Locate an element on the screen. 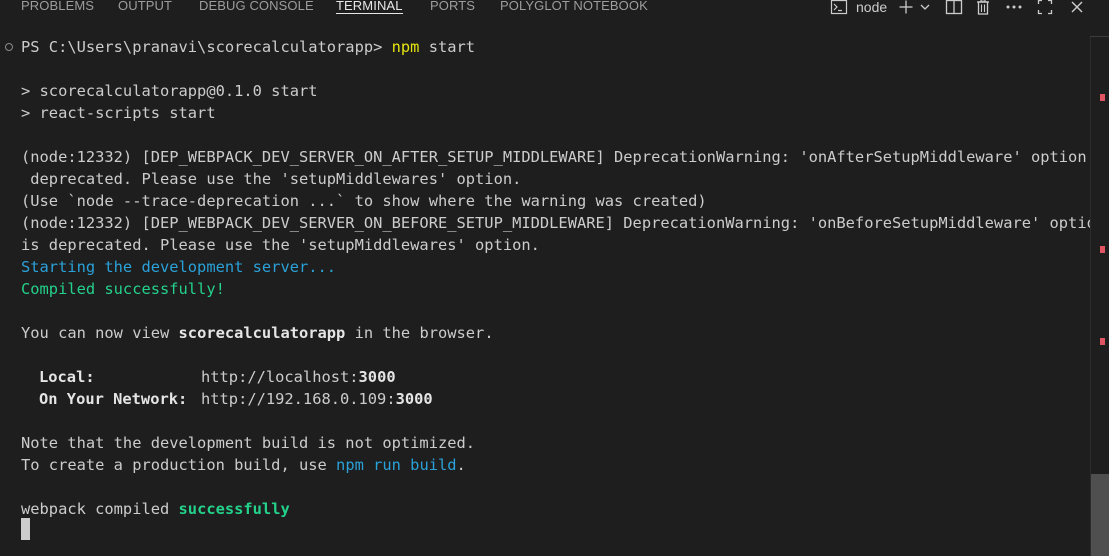  prod-prefix: To create a production build, use is located at coordinates (179, 465).